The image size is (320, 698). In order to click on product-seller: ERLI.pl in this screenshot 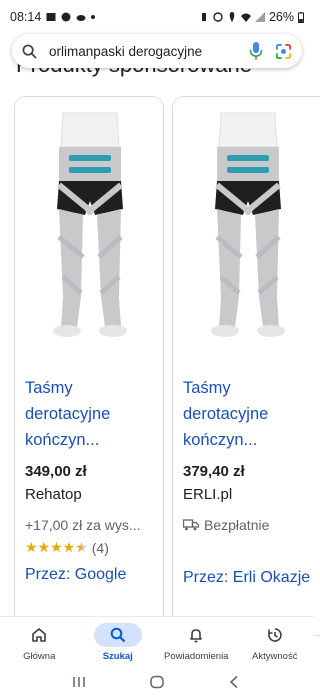, I will do `click(208, 494)`.